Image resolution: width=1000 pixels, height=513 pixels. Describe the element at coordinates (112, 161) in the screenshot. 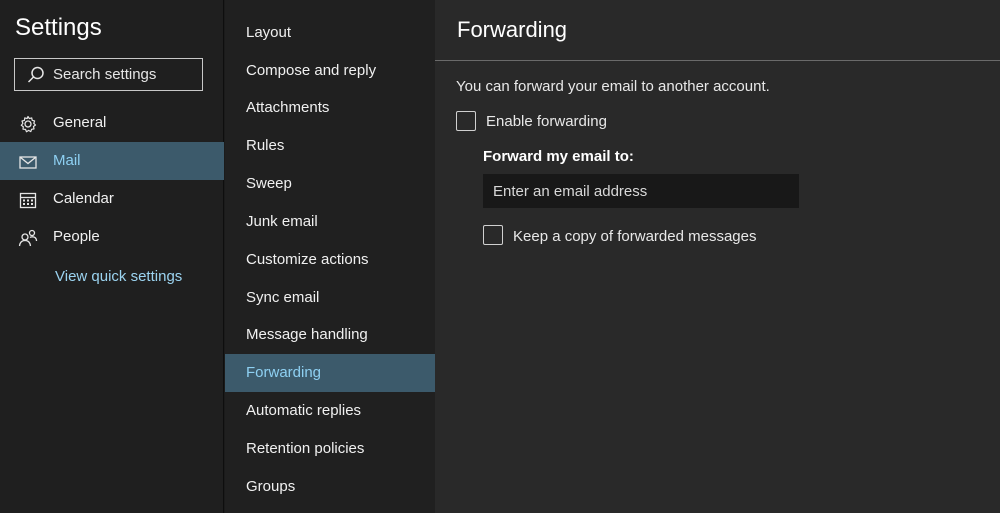

I see `nav-item-mail: Mail` at that location.